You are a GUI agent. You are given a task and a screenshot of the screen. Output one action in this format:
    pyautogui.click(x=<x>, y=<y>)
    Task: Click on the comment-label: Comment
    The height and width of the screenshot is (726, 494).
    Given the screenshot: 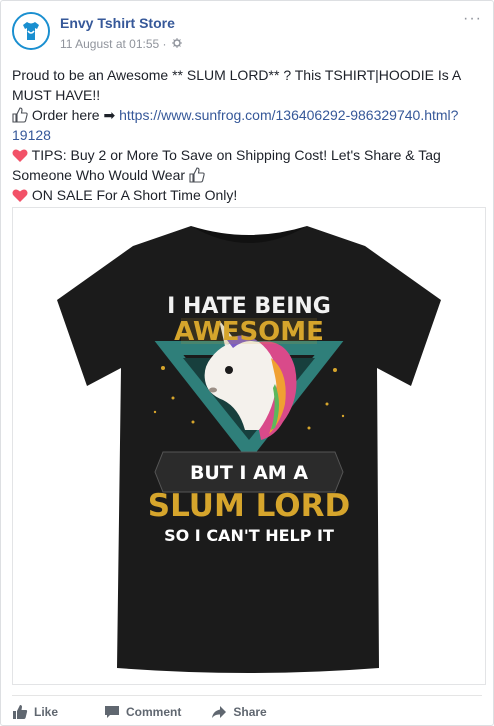 What is the action you would take?
    pyautogui.click(x=154, y=711)
    